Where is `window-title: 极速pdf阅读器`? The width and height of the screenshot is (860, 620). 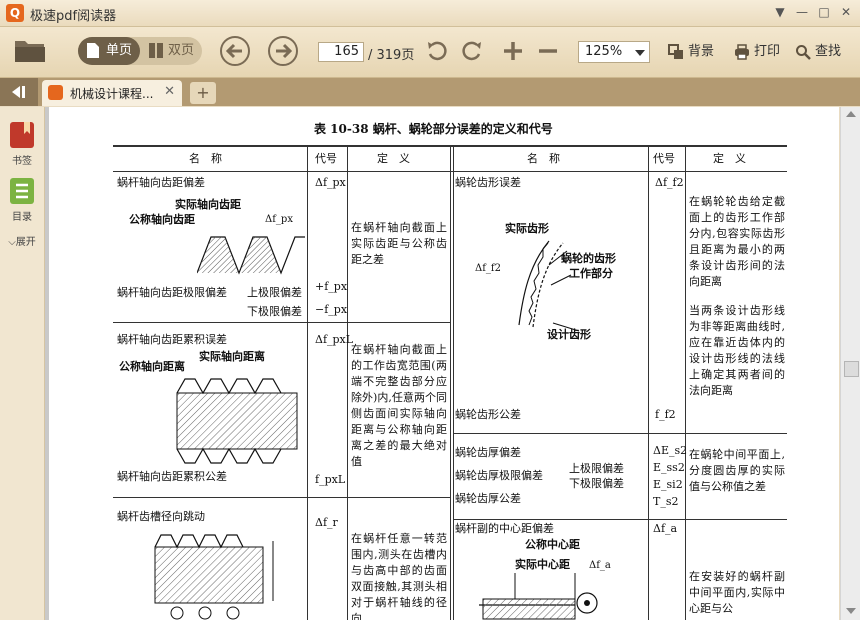
window-title: 极速pdf阅读器 is located at coordinates (73, 16).